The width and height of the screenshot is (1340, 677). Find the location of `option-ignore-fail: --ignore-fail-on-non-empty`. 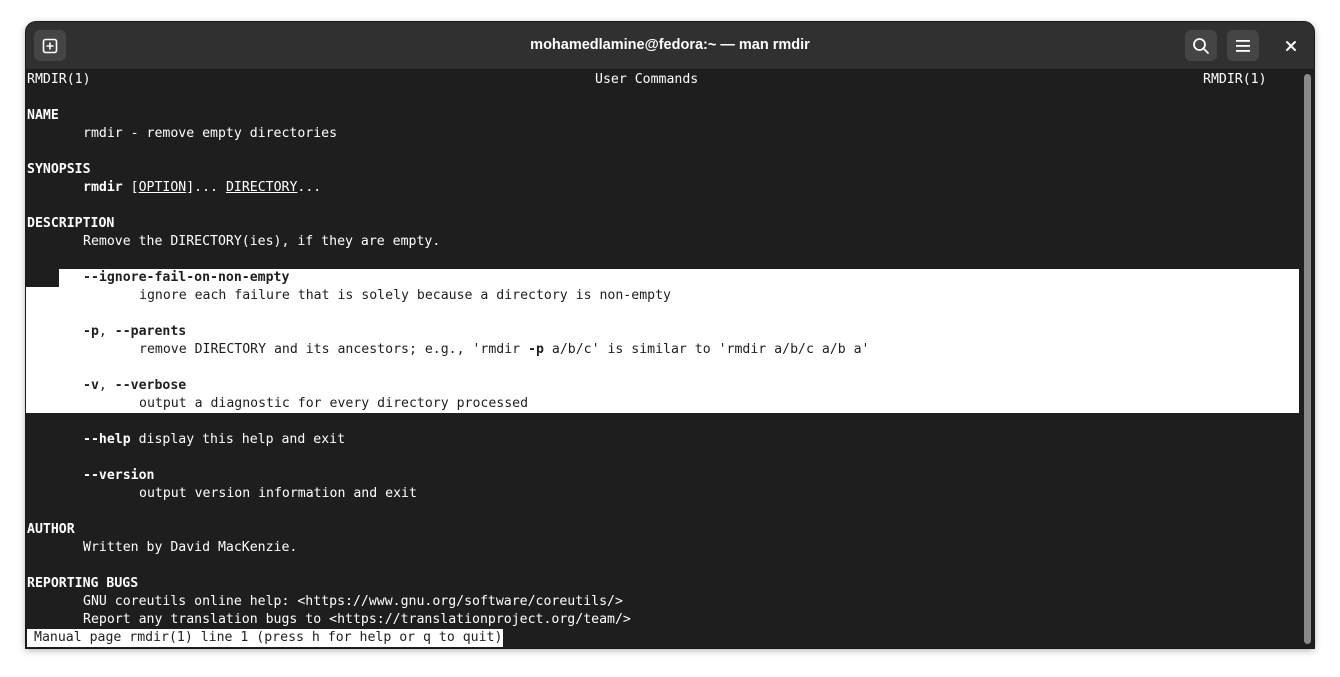

option-ignore-fail: --ignore-fail-on-non-empty is located at coordinates (186, 277).